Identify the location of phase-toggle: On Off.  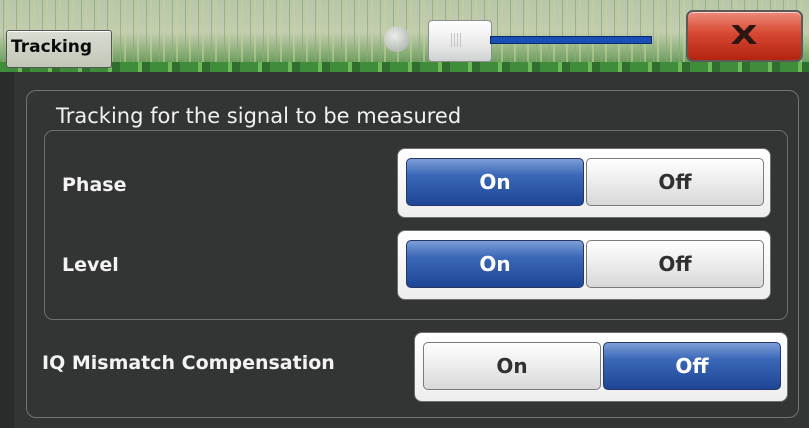
(584, 183).